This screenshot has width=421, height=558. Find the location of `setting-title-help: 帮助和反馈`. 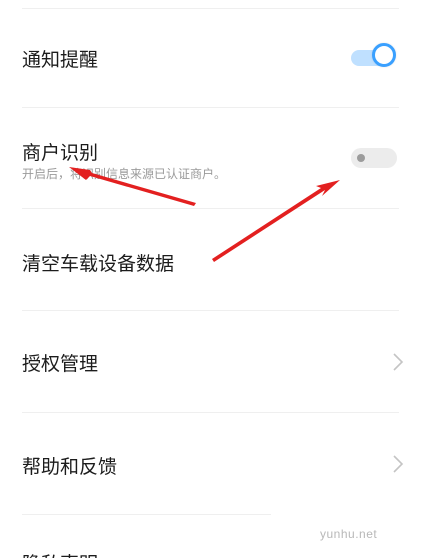

setting-title-help: 帮助和反馈 is located at coordinates (70, 467).